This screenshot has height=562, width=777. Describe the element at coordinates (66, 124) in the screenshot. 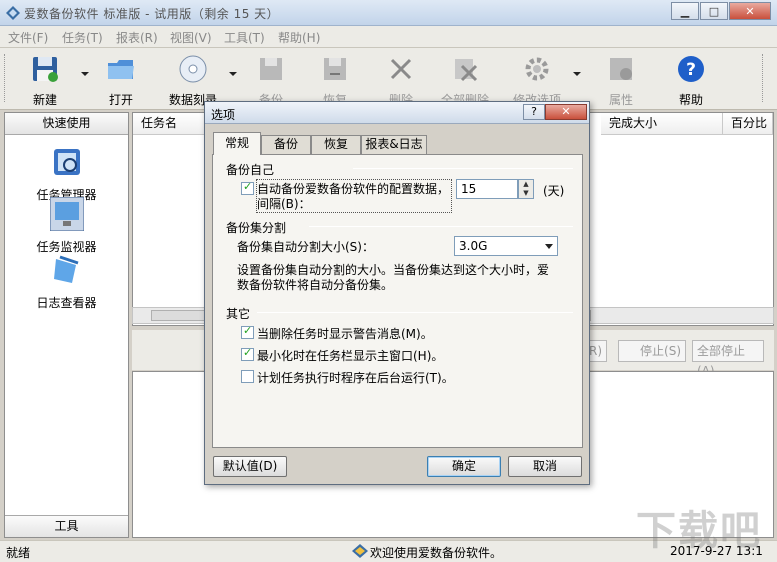

I see `quick-use-header: 快速使用` at that location.